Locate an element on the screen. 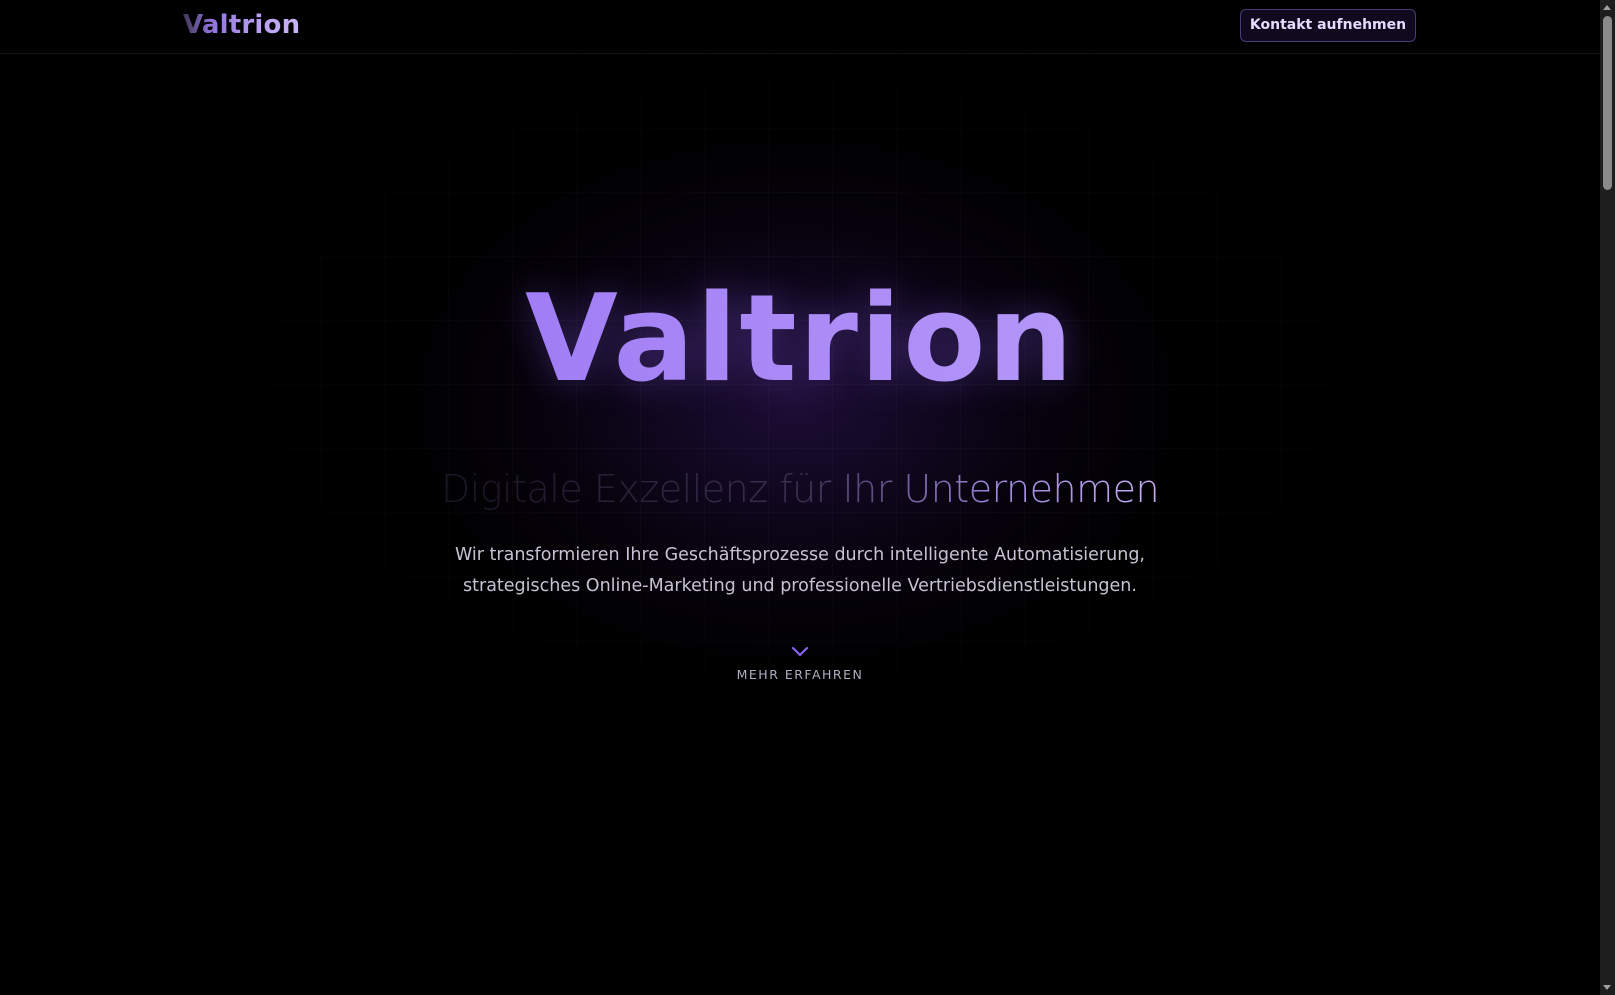 The width and height of the screenshot is (1615, 995). site-header: Valtrion Kontakt aufnehmen is located at coordinates (800, 27).